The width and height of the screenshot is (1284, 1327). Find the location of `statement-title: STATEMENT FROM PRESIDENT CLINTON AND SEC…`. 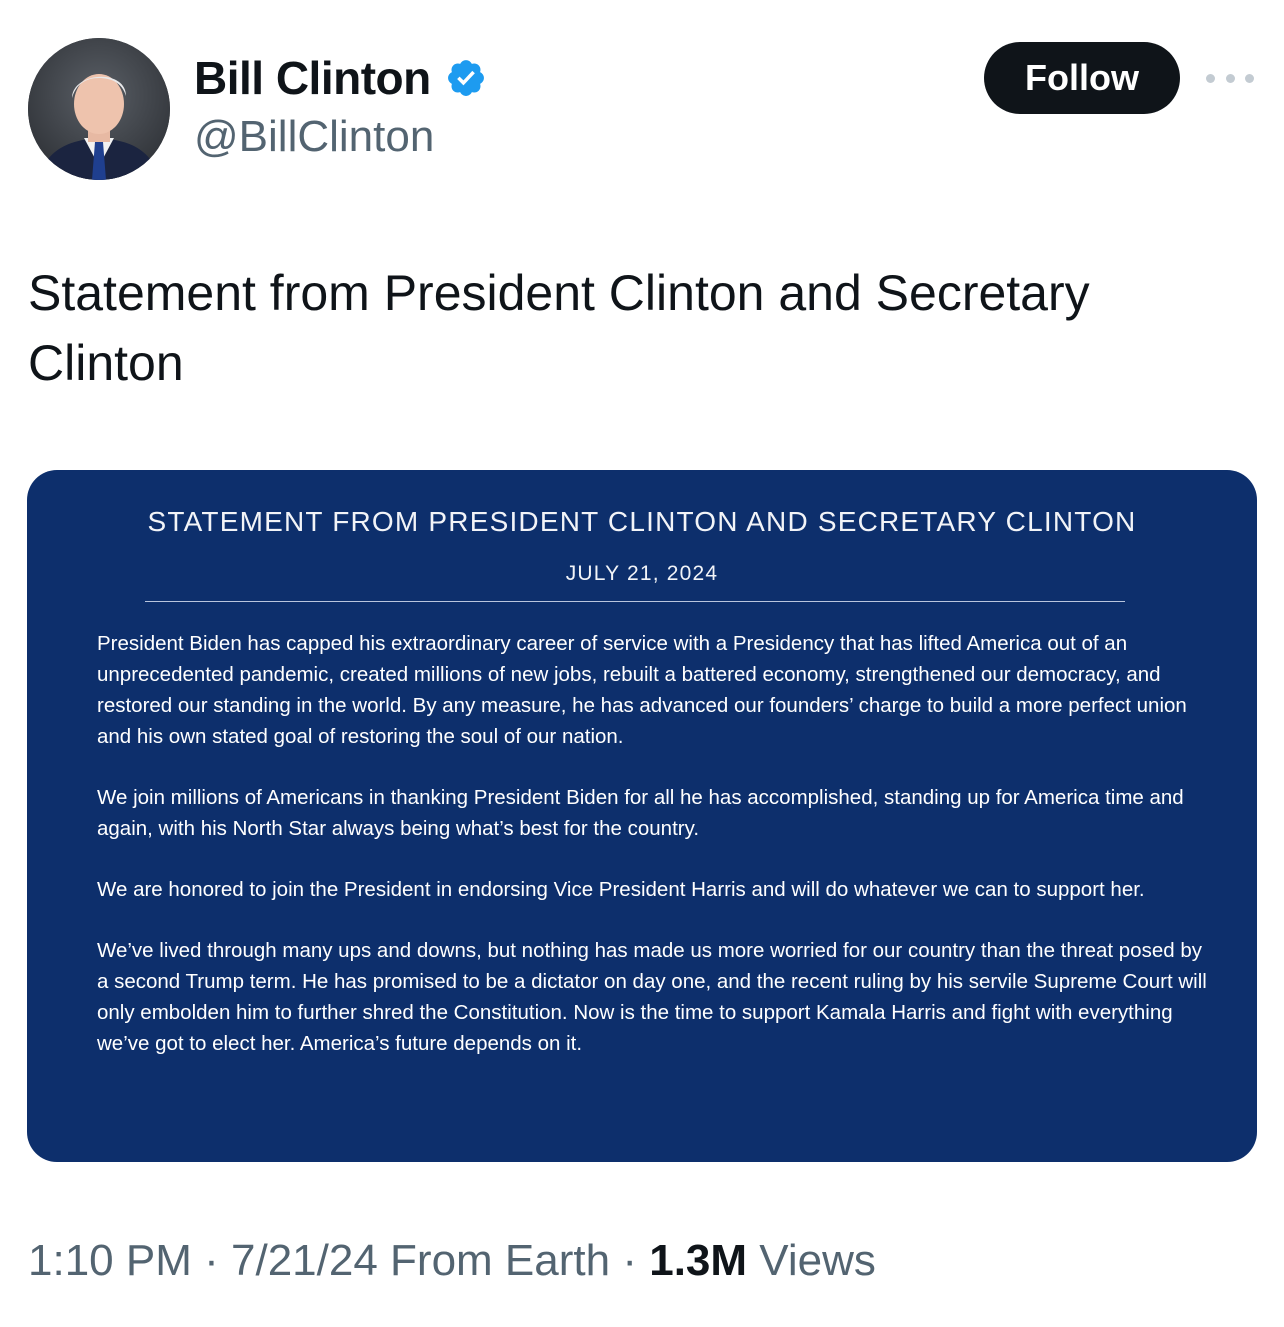

statement-title: STATEMENT FROM PRESIDENT CLINTON AND SEC… is located at coordinates (642, 521).